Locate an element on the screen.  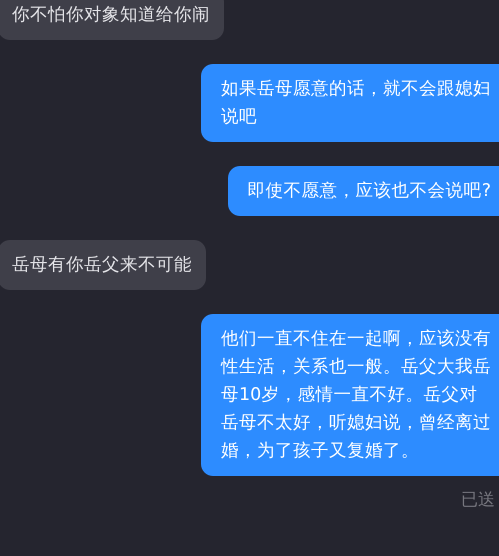
message-bubble: 如果岳母愿意的话，就不会跟媳妇说吧 is located at coordinates (350, 103).